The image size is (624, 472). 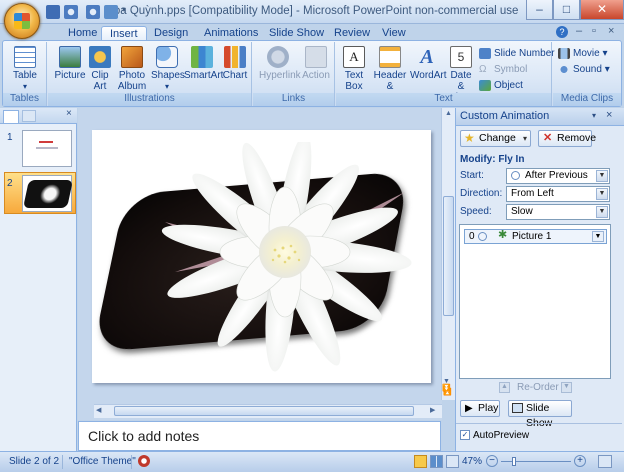 What do you see at coordinates (495, 138) in the screenshot?
I see `change-button: ★ Change ▾` at bounding box center [495, 138].